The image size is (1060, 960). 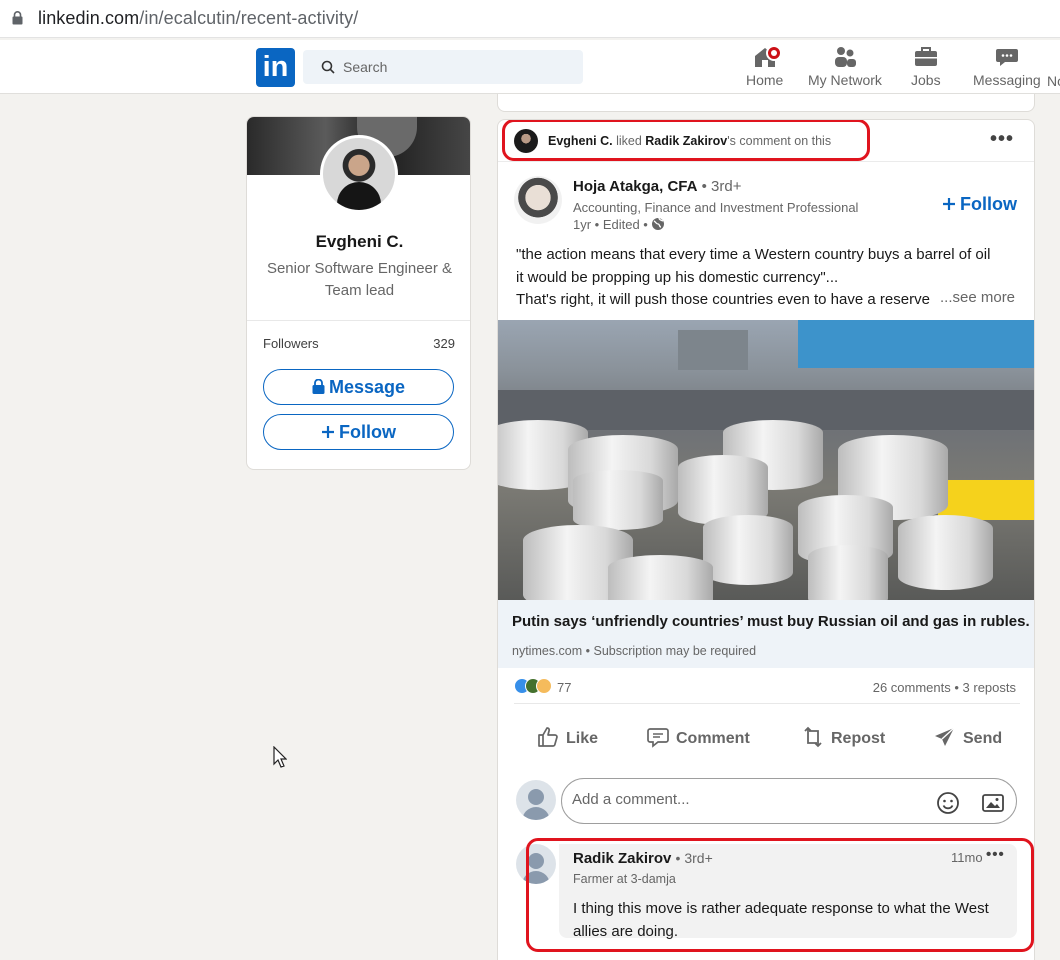 I want to click on nav-notifications: No, so click(x=1053, y=81).